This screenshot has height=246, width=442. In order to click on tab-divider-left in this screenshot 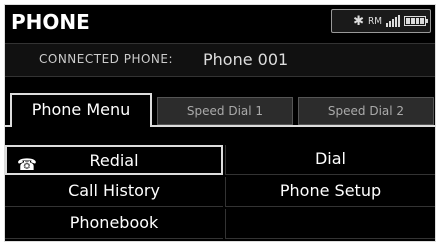, I will do `click(7, 126)`.